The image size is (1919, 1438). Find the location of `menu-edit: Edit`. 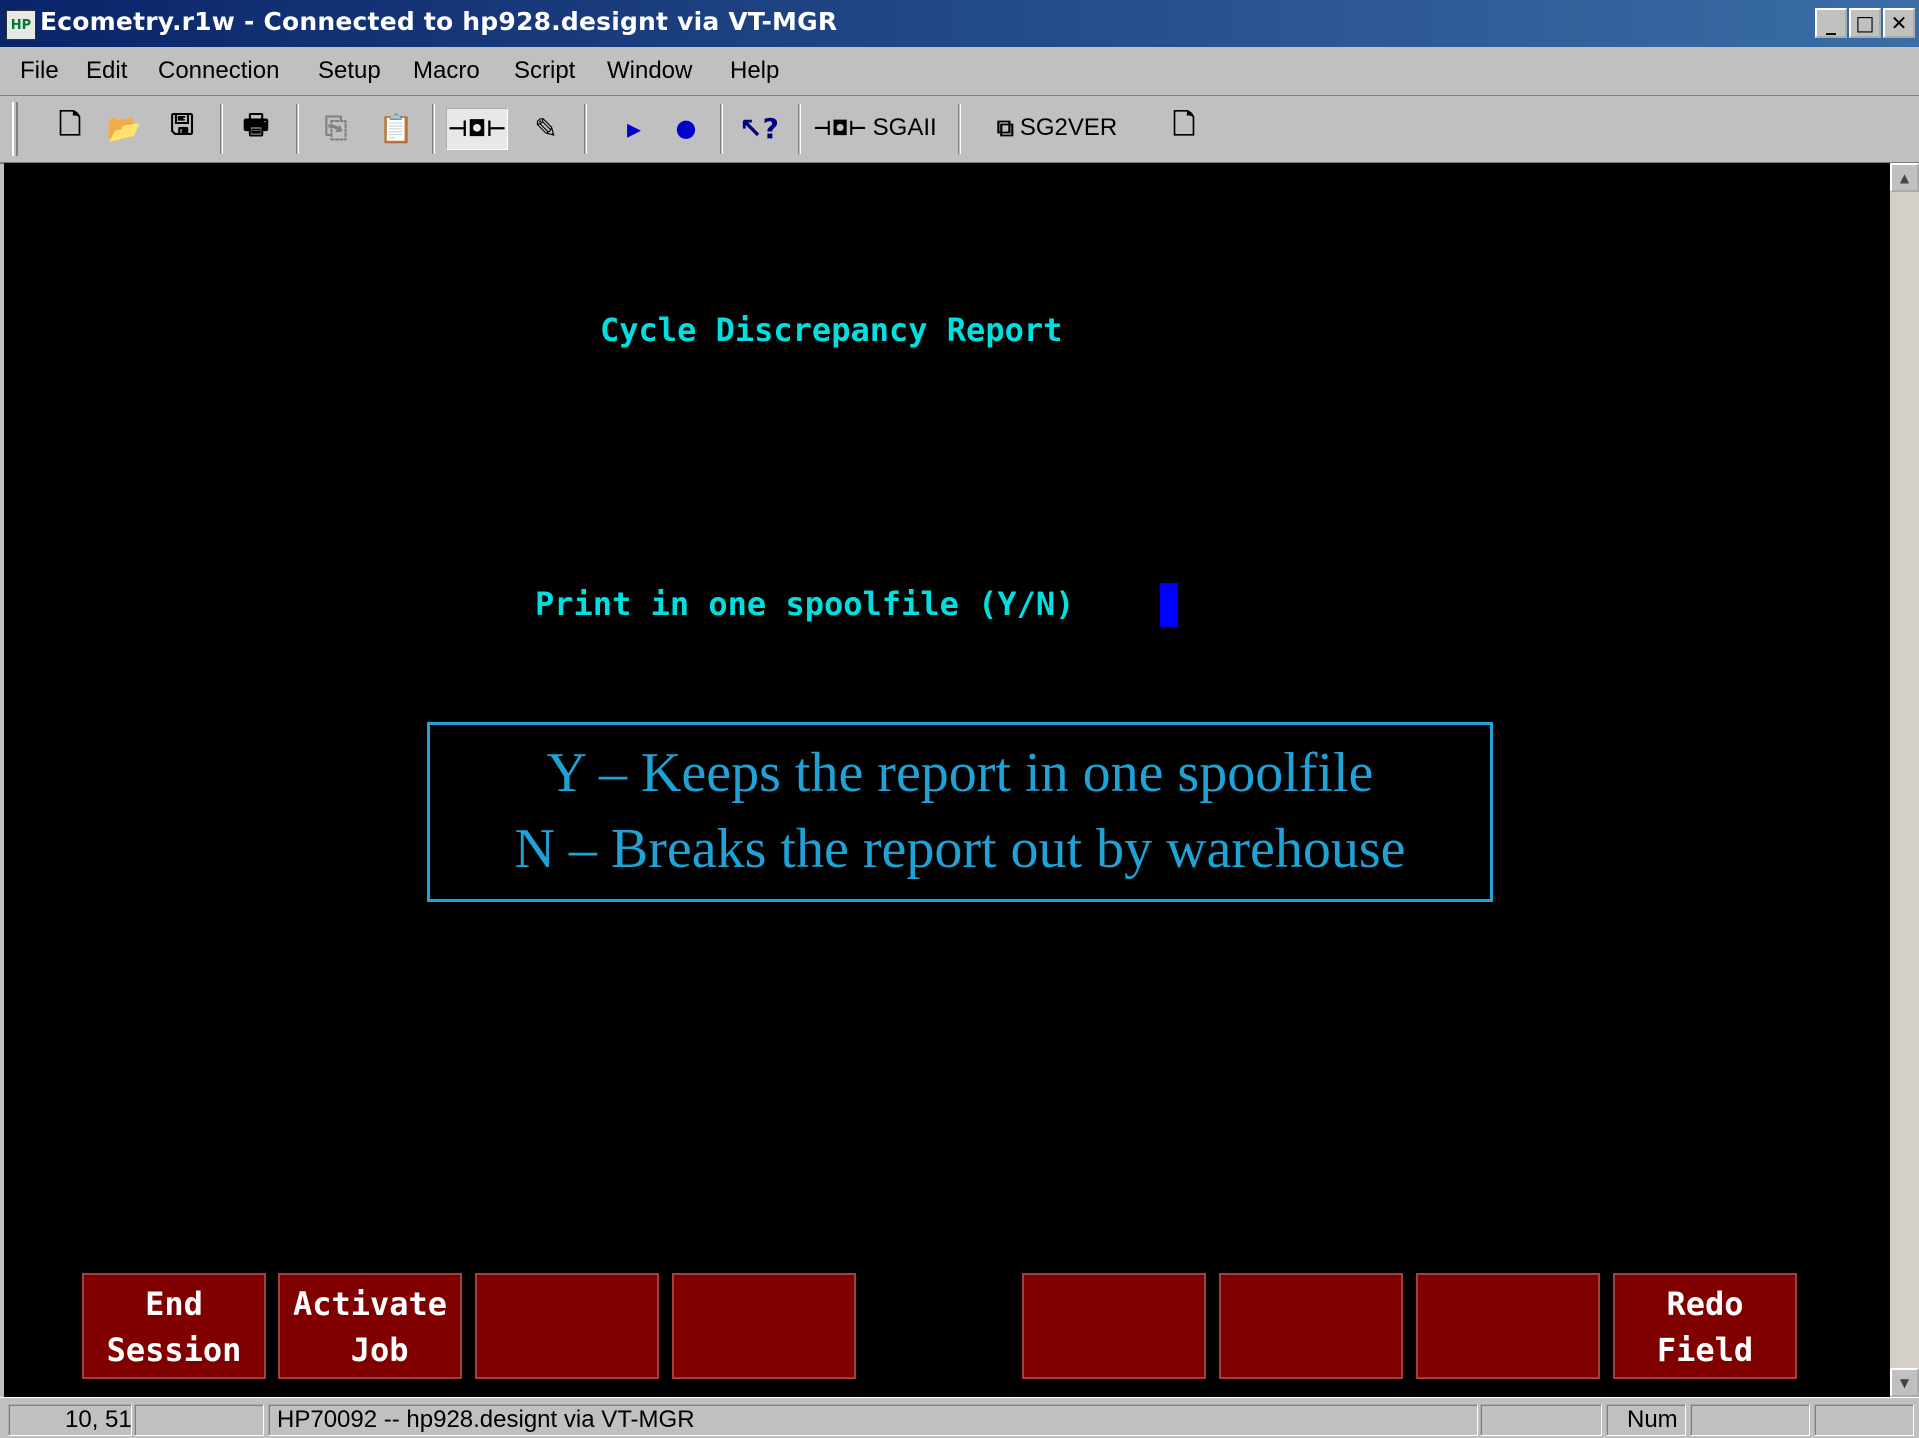

menu-edit: Edit is located at coordinates (106, 71).